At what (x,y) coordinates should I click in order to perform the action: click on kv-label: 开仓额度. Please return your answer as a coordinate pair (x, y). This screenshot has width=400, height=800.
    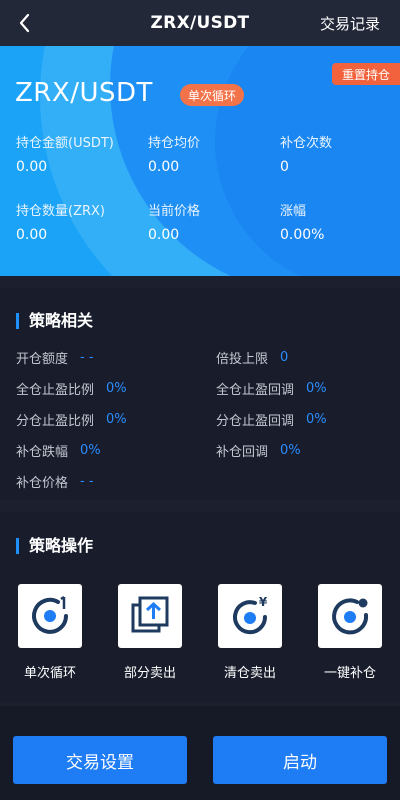
    Looking at the image, I should click on (42, 359).